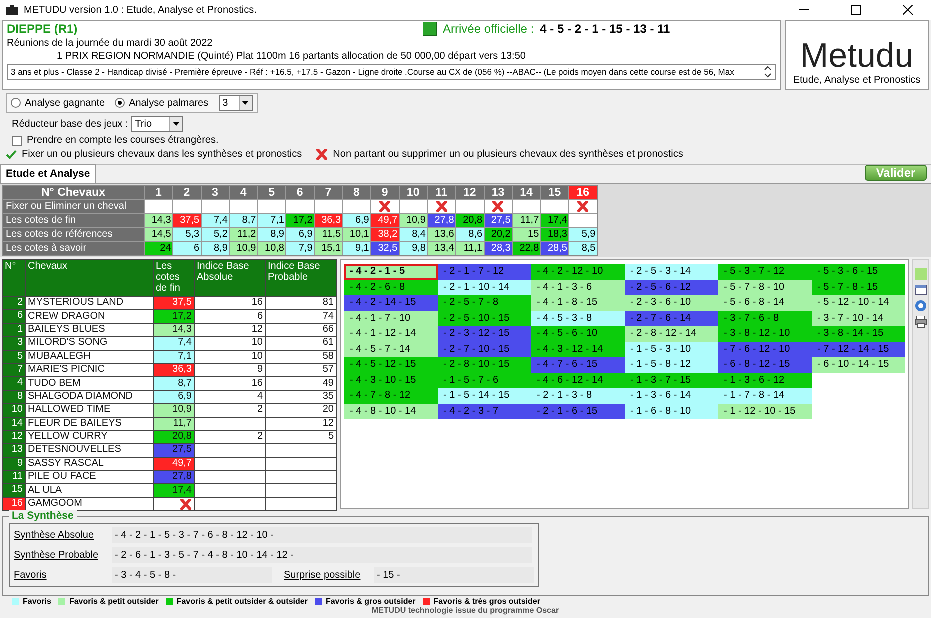 This screenshot has width=931, height=618. I want to click on combination-cell: - 4 - 2 - 6 - 8, so click(391, 287).